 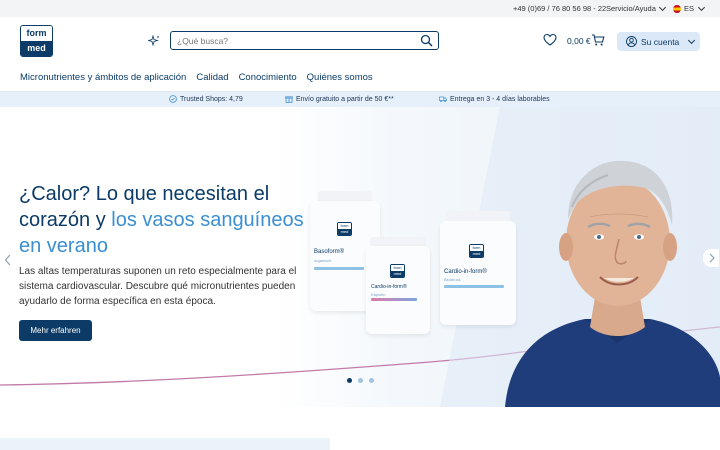 I want to click on search-box, so click(x=304, y=40).